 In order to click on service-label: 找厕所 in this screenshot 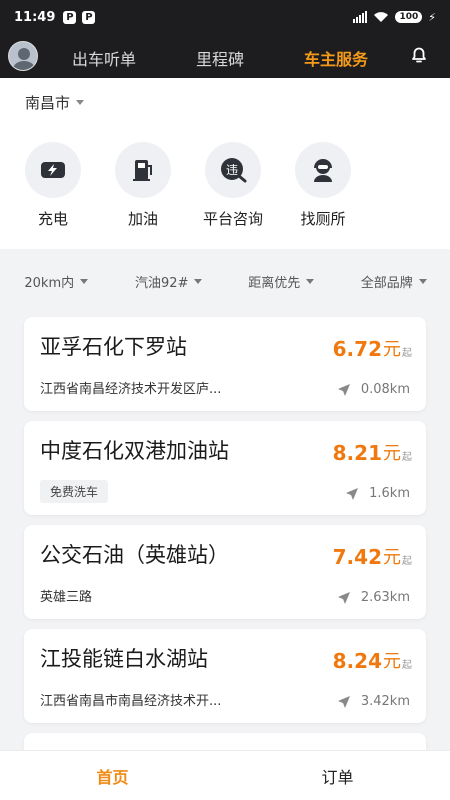, I will do `click(323, 219)`.